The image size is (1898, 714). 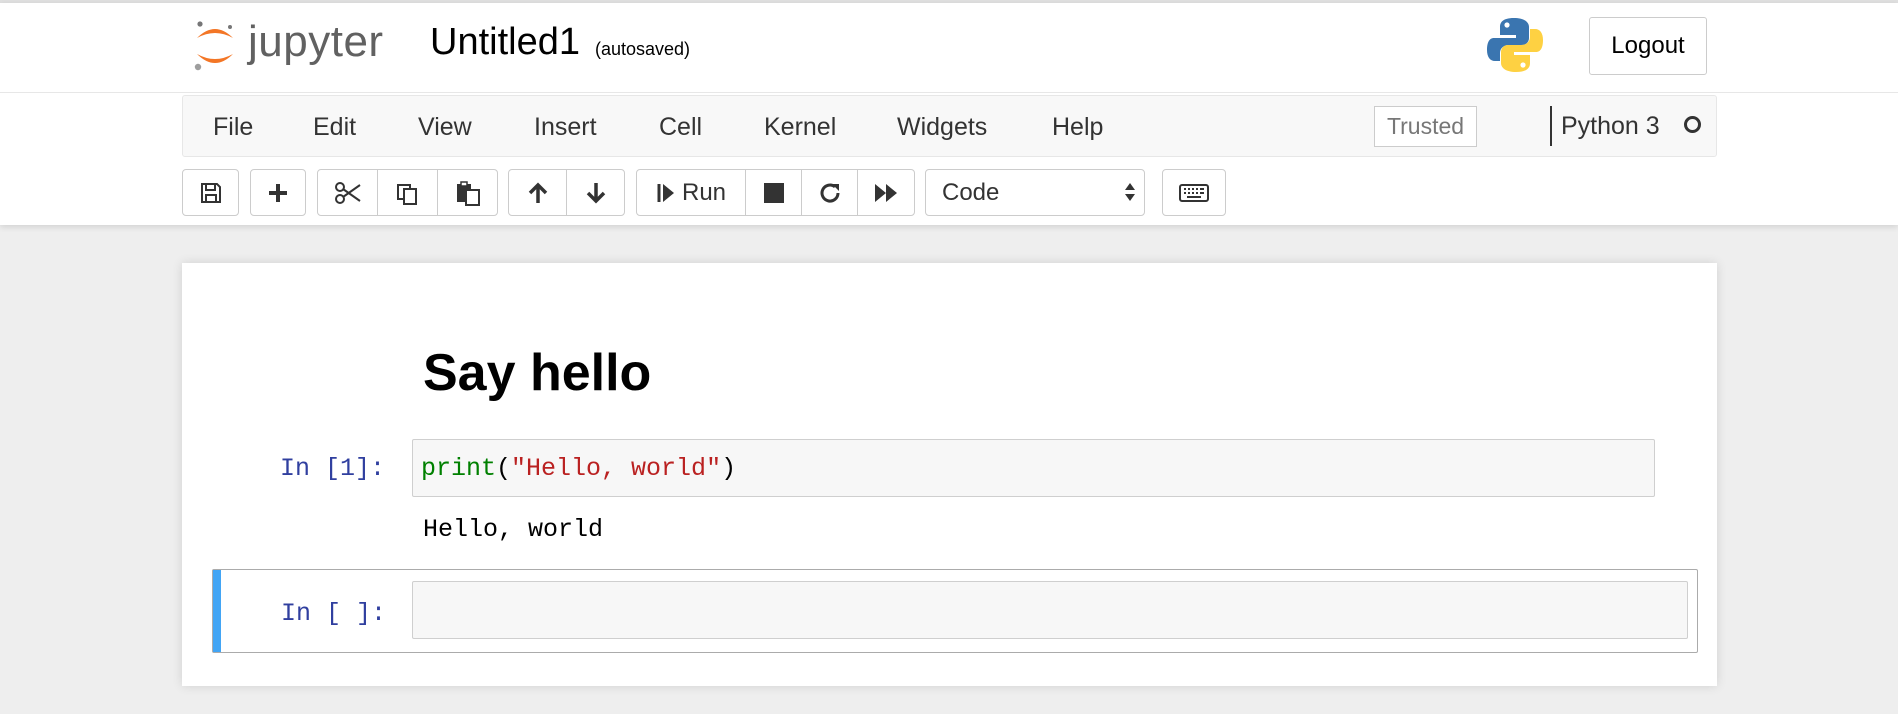 What do you see at coordinates (800, 127) in the screenshot?
I see `menu-kernel: Kernel` at bounding box center [800, 127].